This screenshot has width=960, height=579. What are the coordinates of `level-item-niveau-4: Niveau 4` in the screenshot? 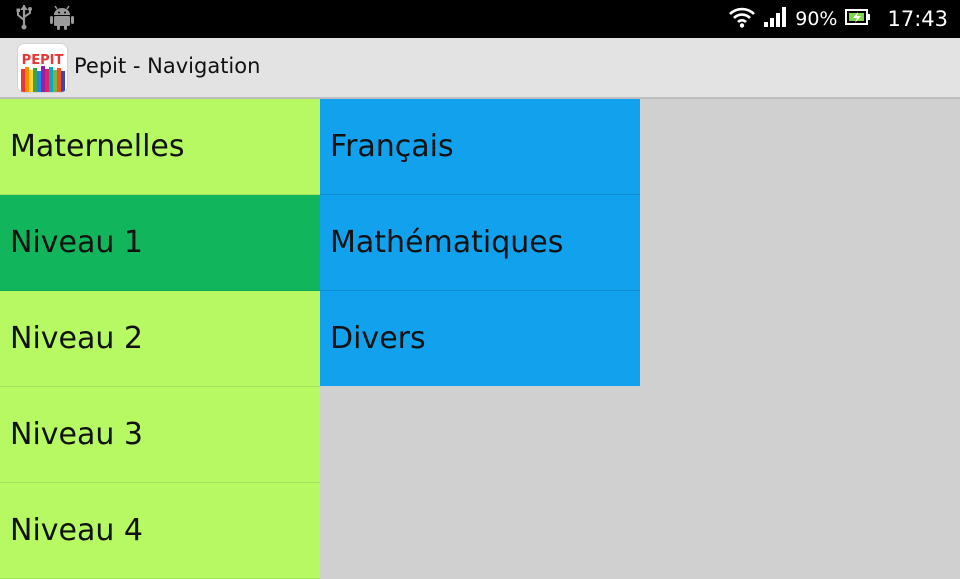 It's located at (160, 531).